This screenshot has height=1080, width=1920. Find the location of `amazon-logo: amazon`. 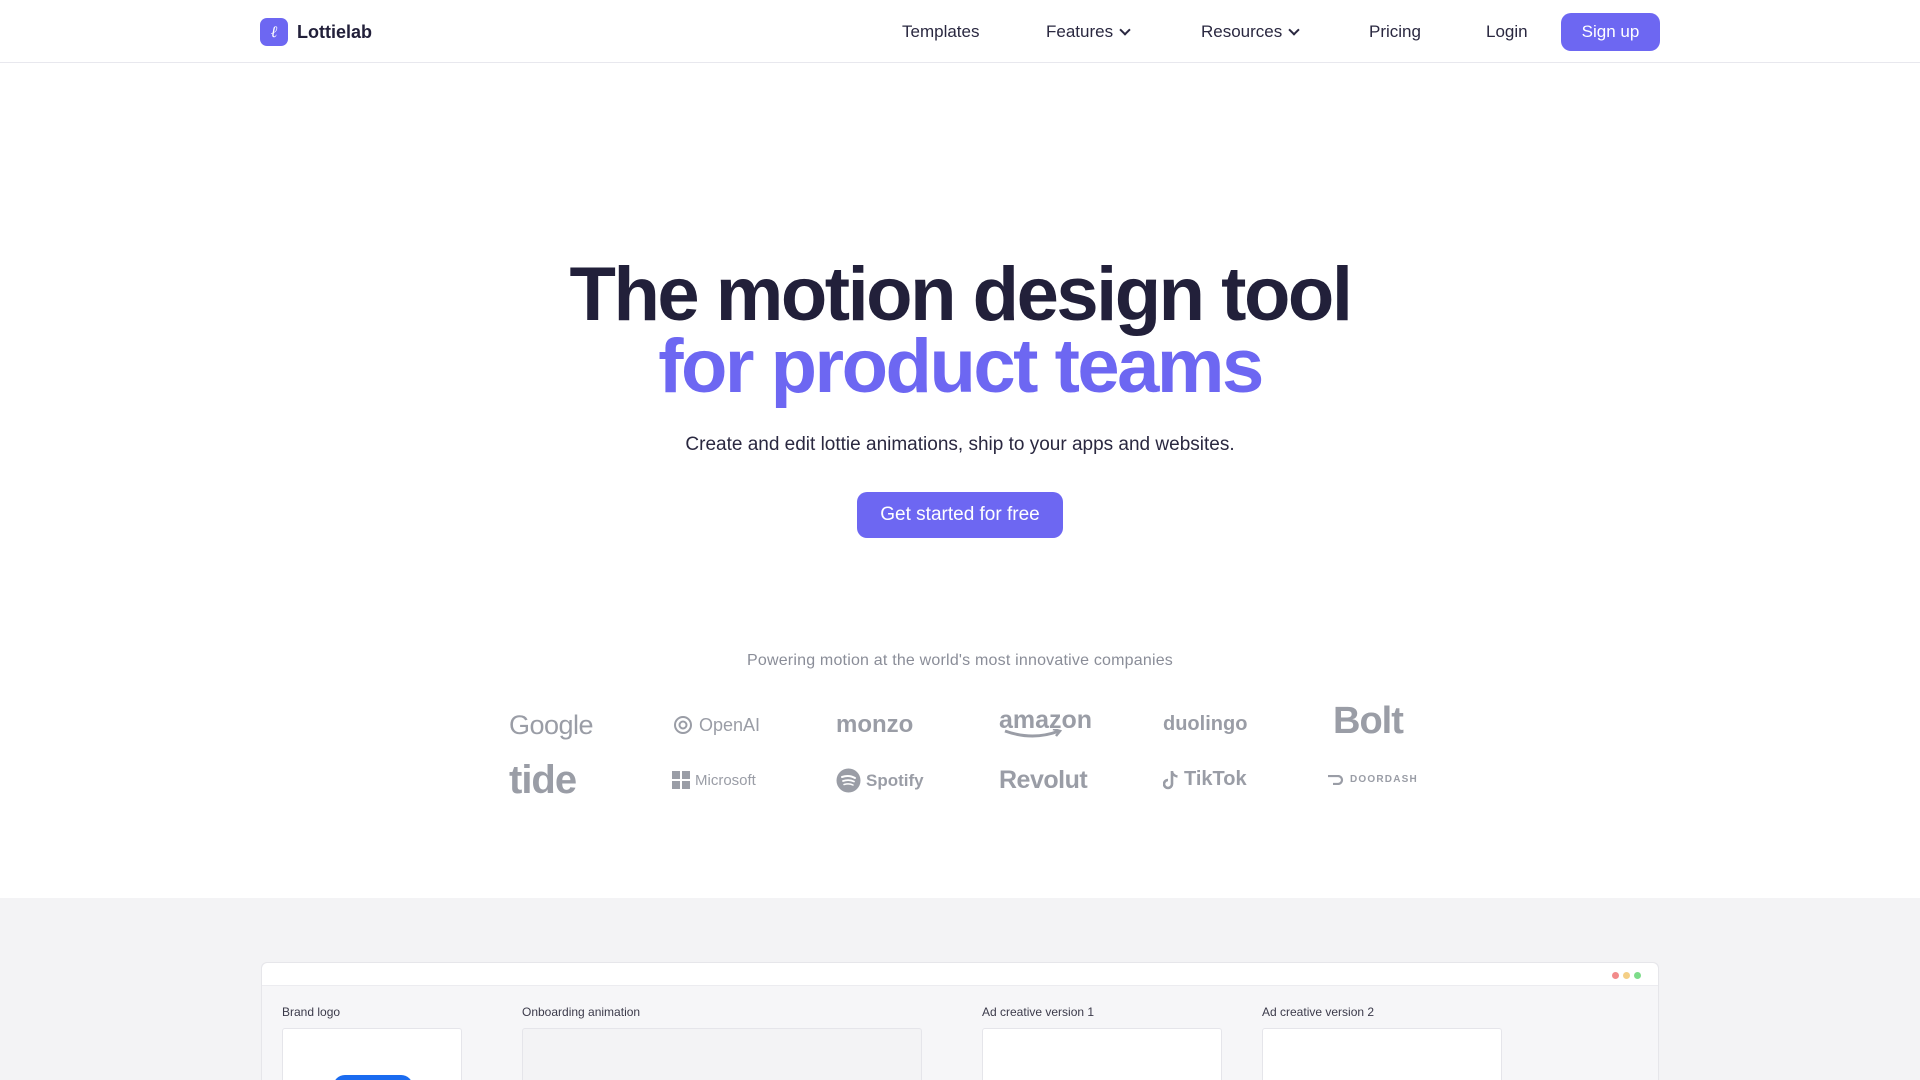

amazon-logo: amazon is located at coordinates (1045, 722).